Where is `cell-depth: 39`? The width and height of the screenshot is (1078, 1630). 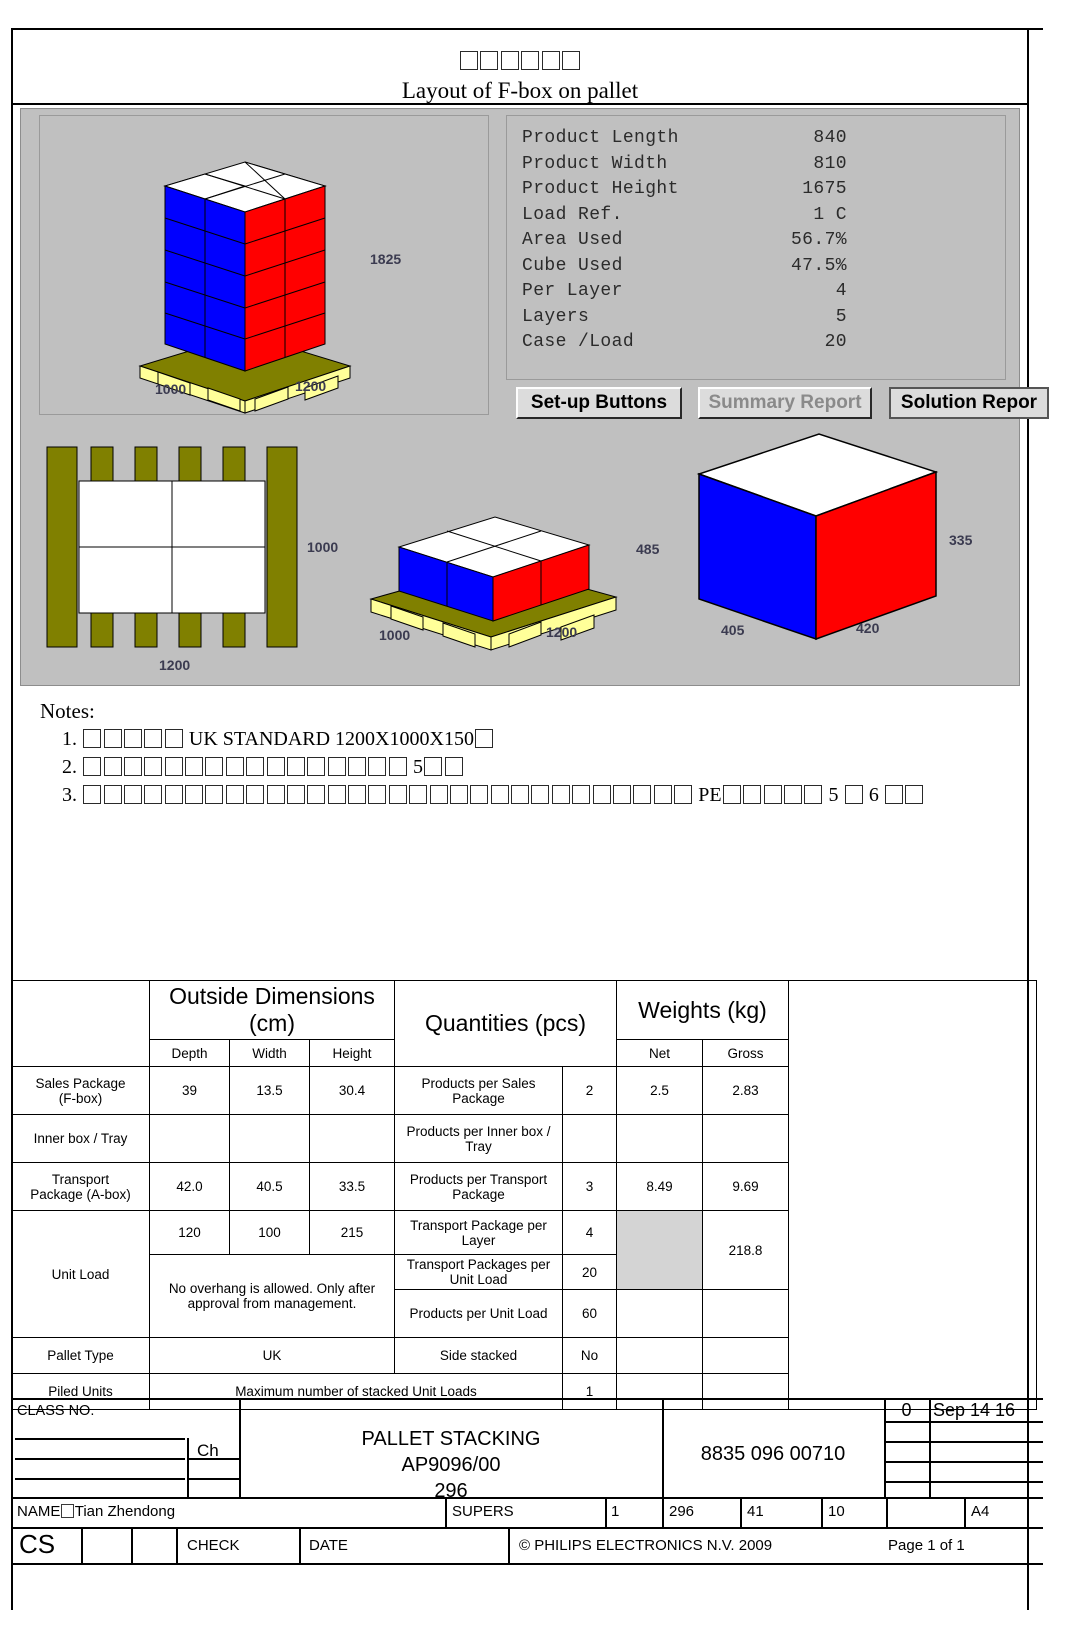 cell-depth: 39 is located at coordinates (189, 1090).